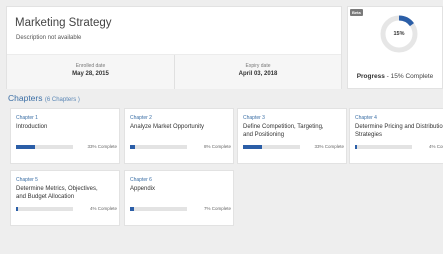 This screenshot has height=254, width=443. What do you see at coordinates (370, 76) in the screenshot?
I see `progress-caption-bold: Progress` at bounding box center [370, 76].